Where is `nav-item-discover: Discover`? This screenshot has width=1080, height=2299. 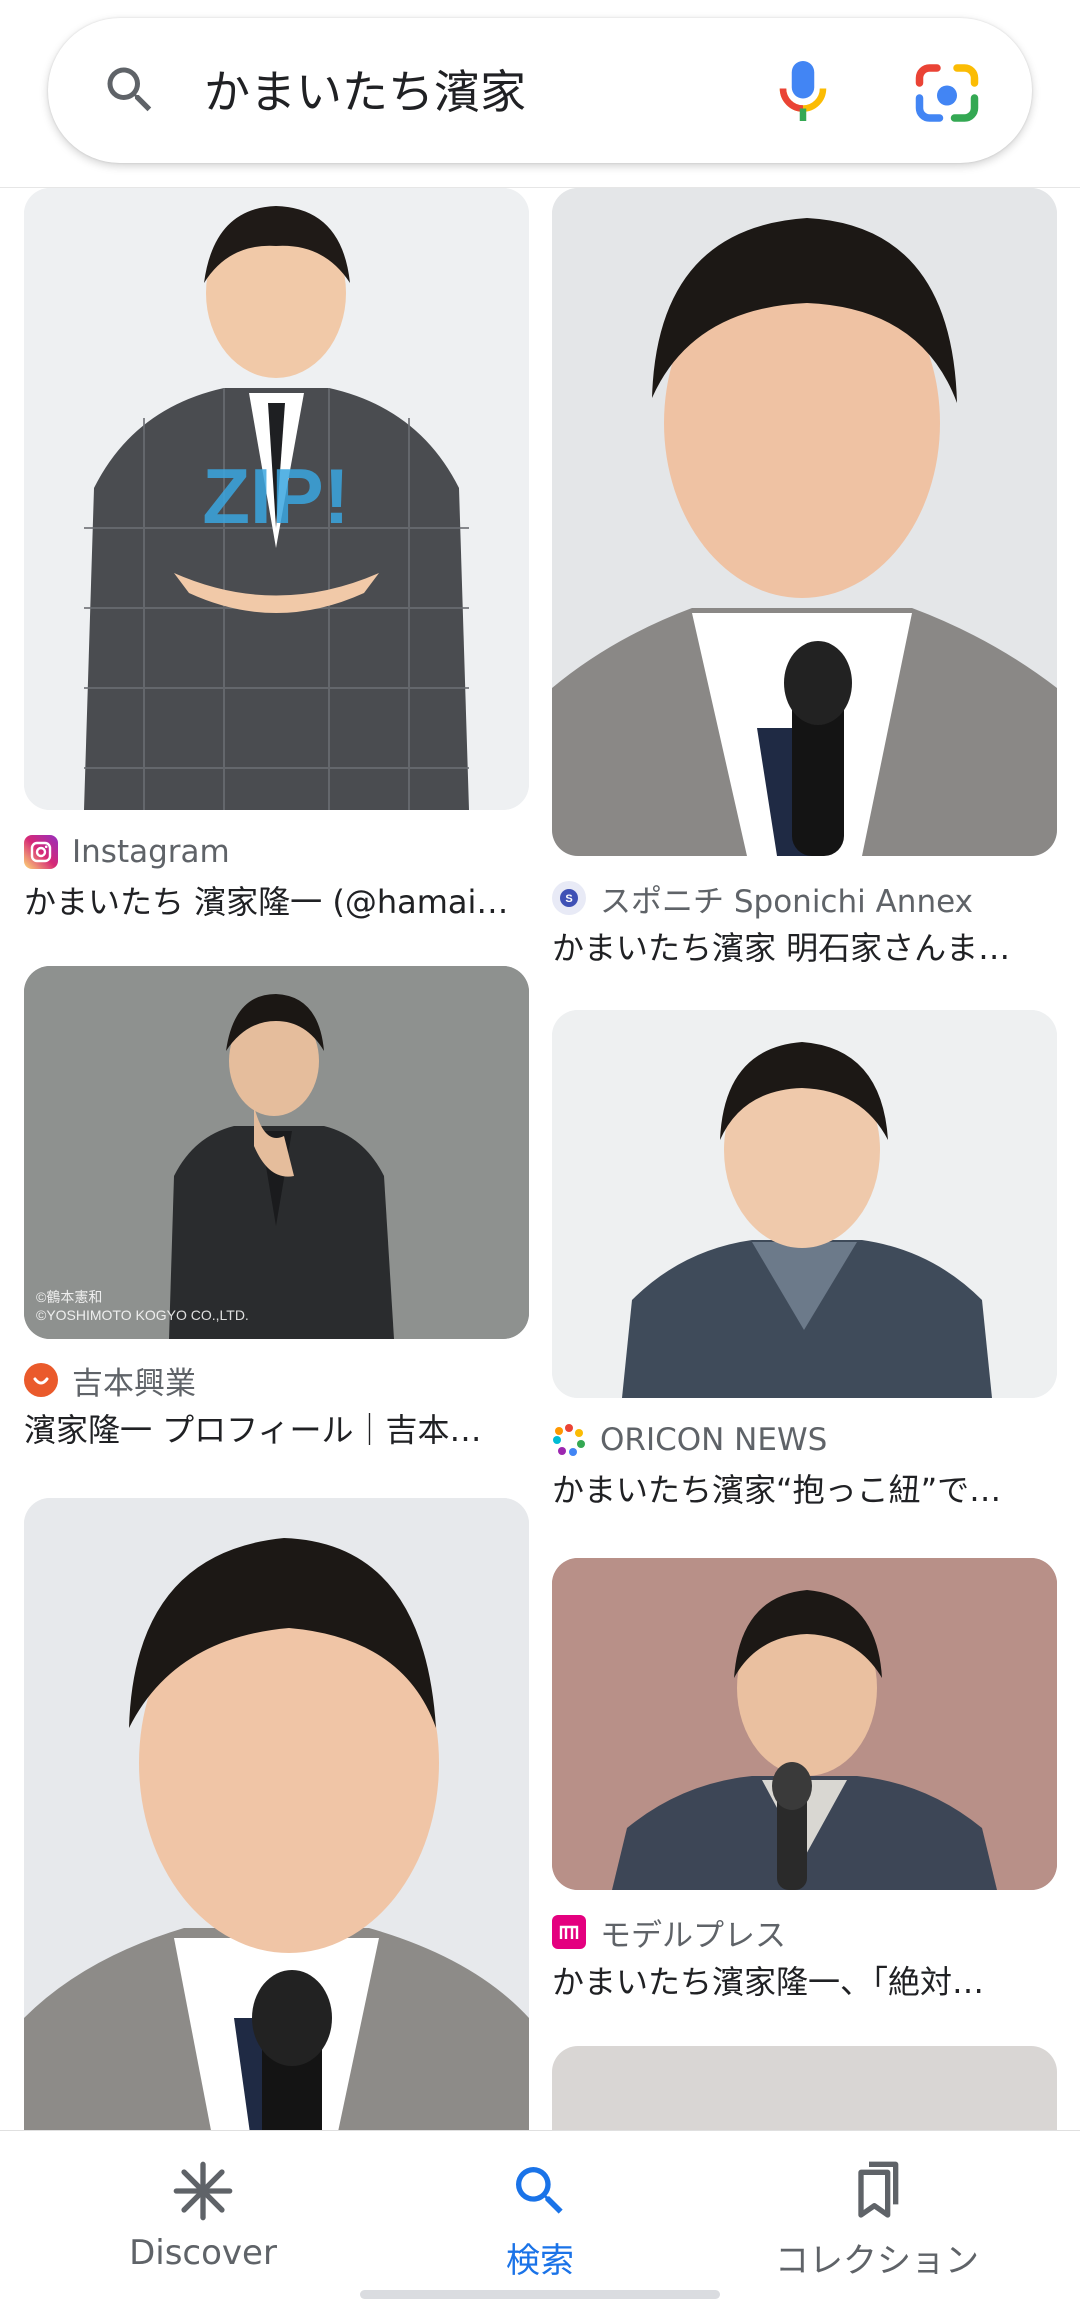
nav-item-discover: Discover is located at coordinates (203, 2215).